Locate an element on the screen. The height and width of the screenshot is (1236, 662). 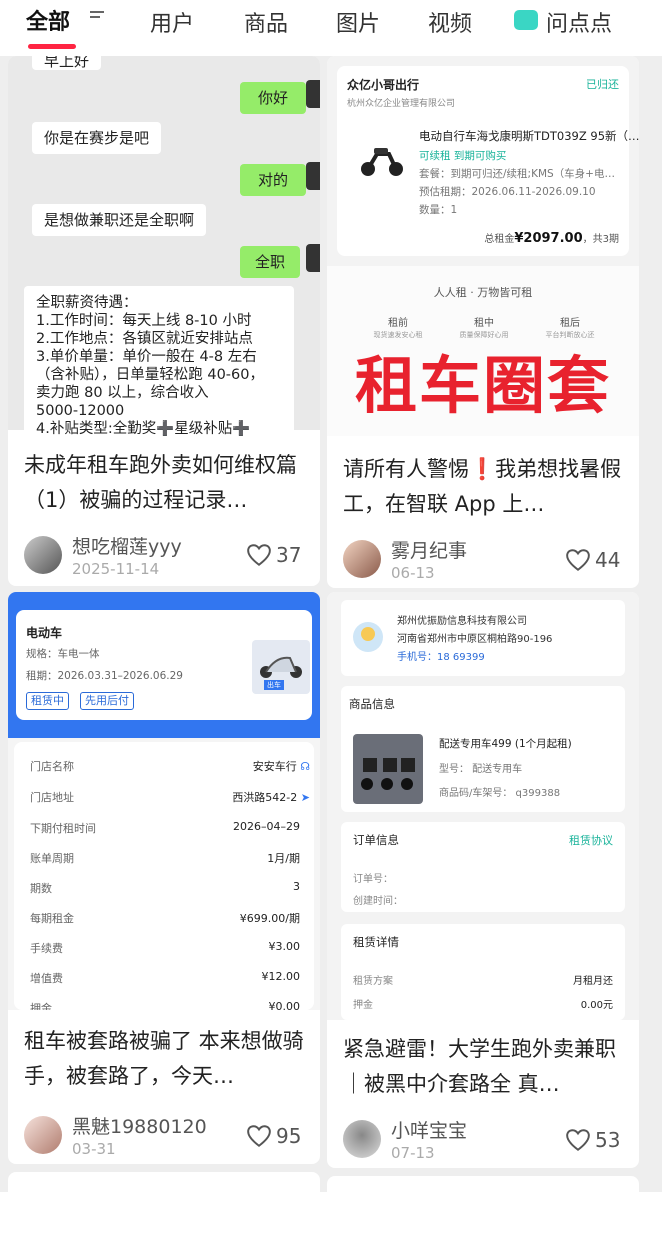
merchant-name: 郑州优振励信息科技有限公司 is located at coordinates (462, 621).